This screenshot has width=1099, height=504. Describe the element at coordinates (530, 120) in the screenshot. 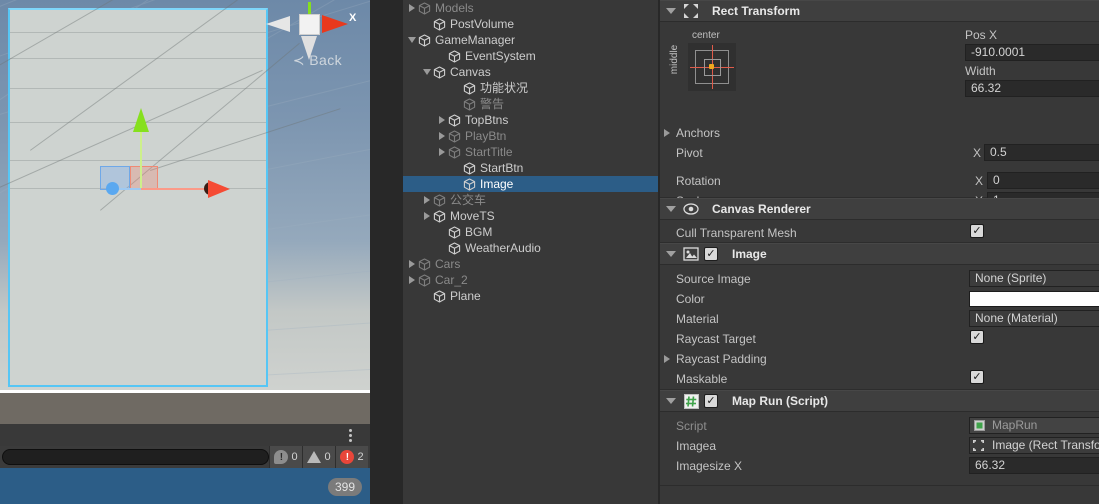

I see `hierarchy-item-topbtns: TopBtns` at that location.